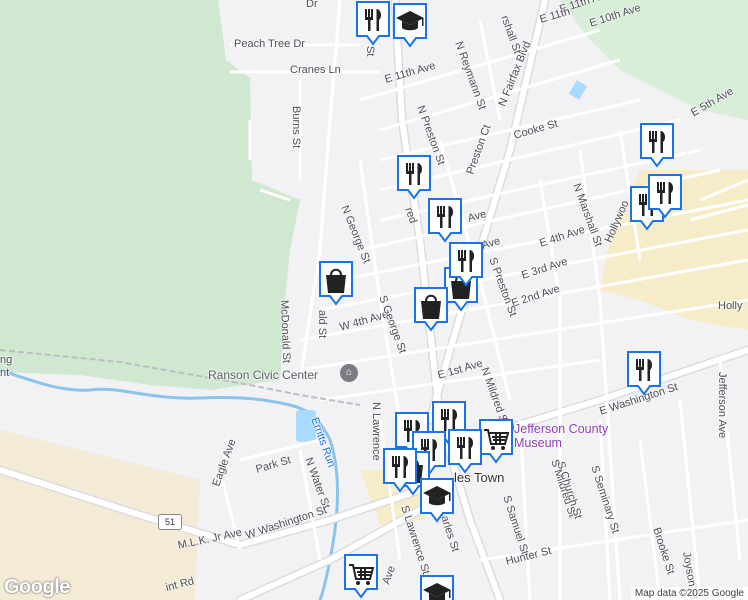  What do you see at coordinates (730, 306) in the screenshot?
I see `street-label: Holly` at bounding box center [730, 306].